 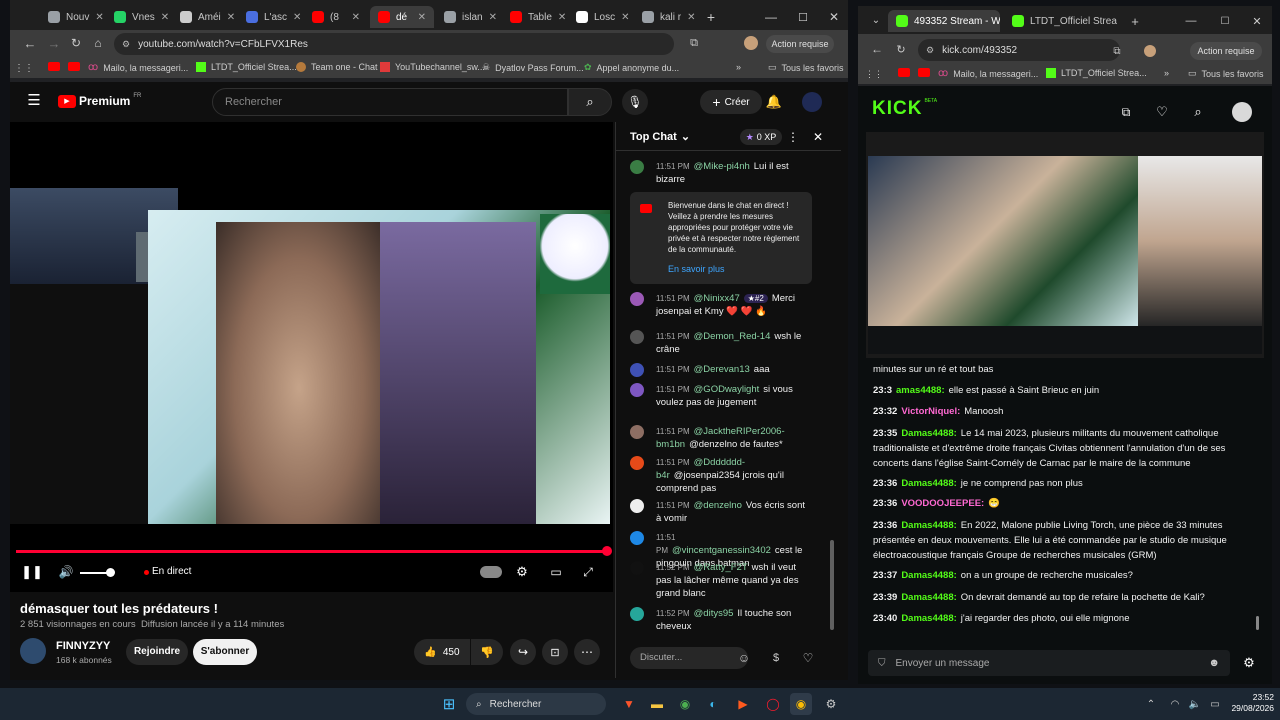 What do you see at coordinates (1150, 51) in the screenshot?
I see `right-profile-avatar` at bounding box center [1150, 51].